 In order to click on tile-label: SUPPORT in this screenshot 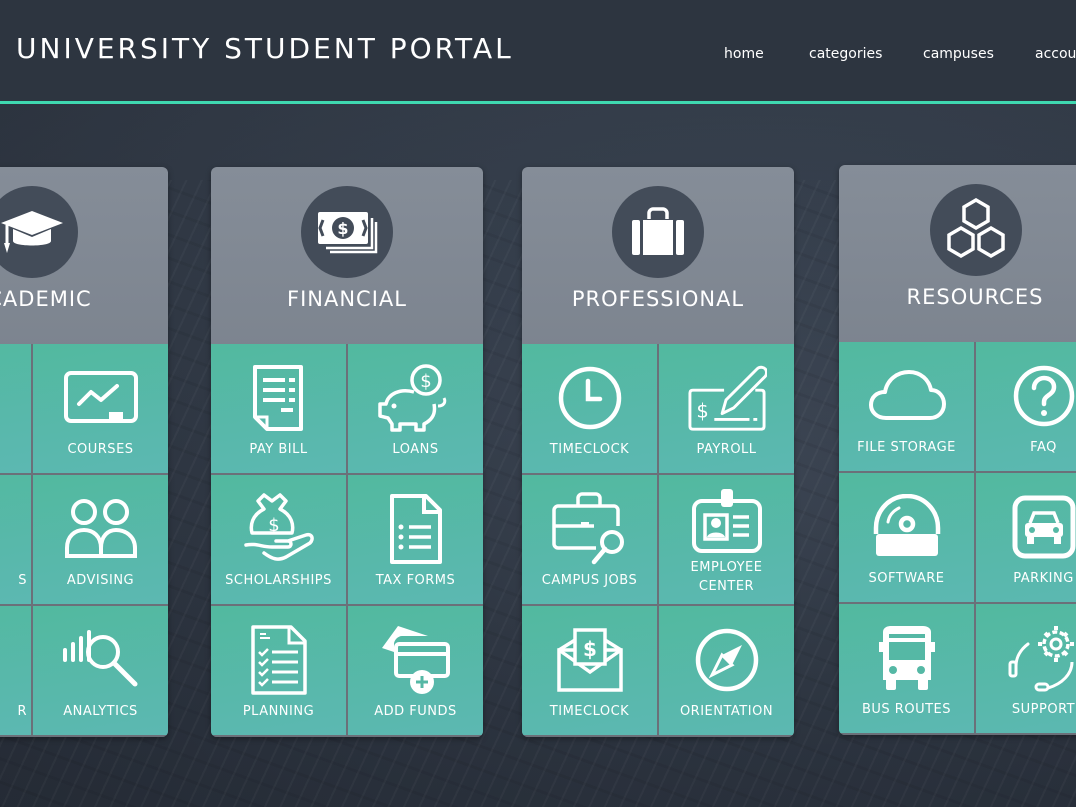, I will do `click(1043, 709)`.